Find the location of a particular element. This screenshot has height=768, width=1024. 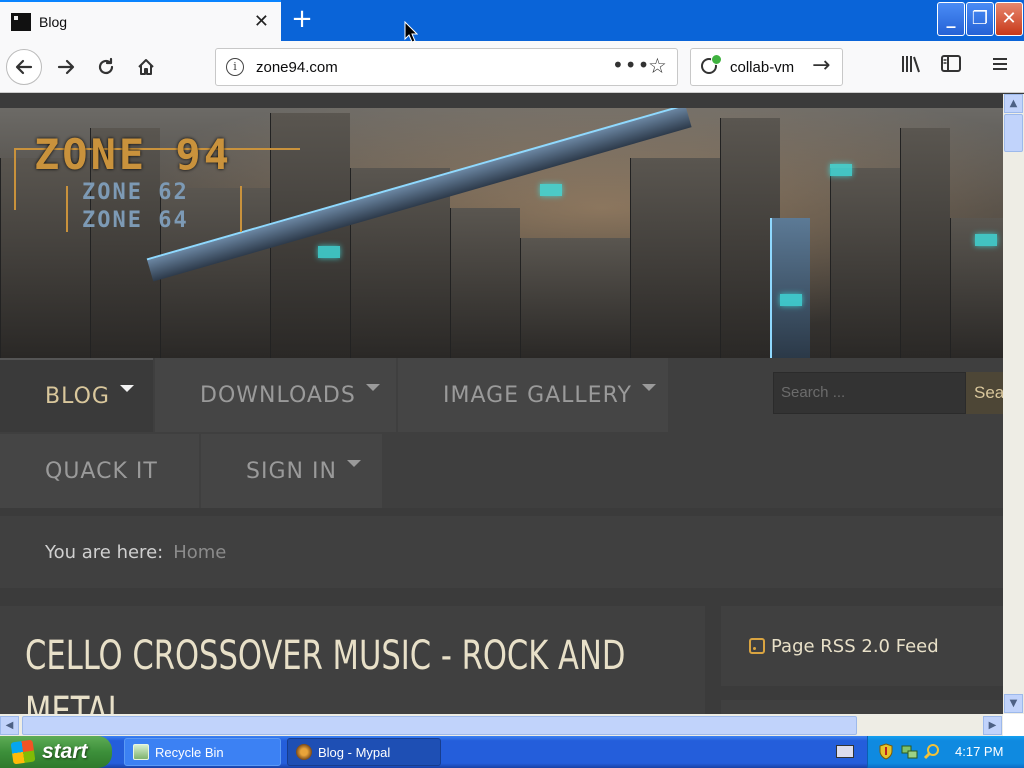

reload-button is located at coordinates (106, 67).